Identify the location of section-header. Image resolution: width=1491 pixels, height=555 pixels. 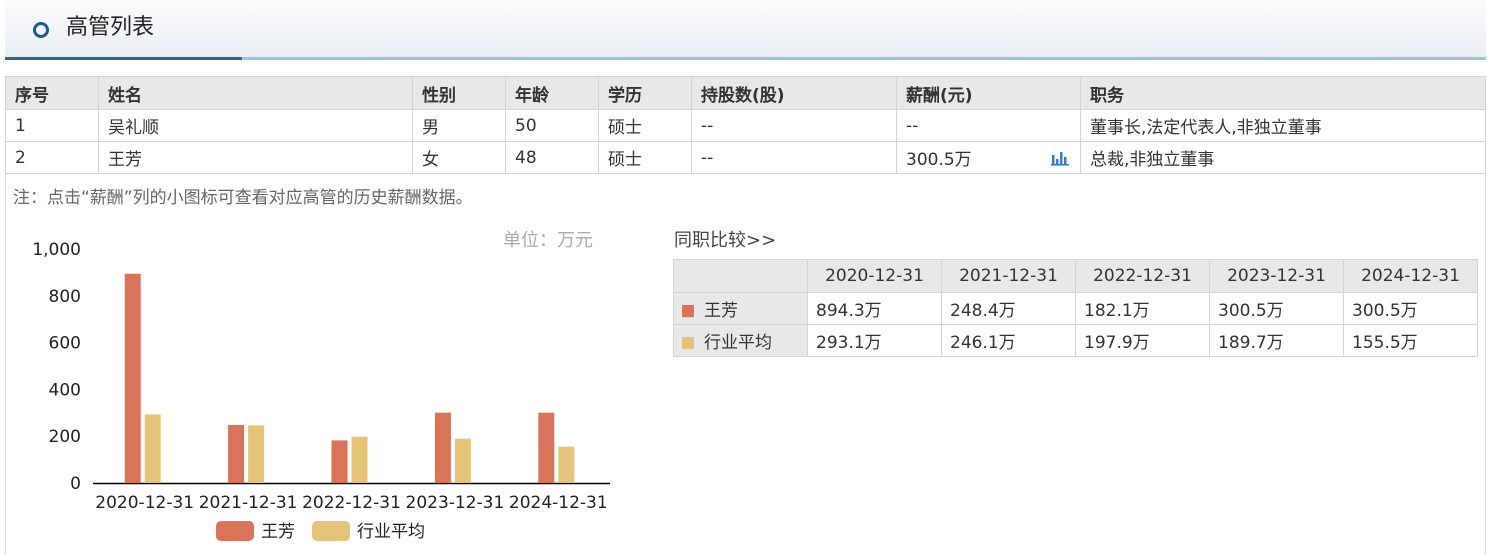
(745, 28).